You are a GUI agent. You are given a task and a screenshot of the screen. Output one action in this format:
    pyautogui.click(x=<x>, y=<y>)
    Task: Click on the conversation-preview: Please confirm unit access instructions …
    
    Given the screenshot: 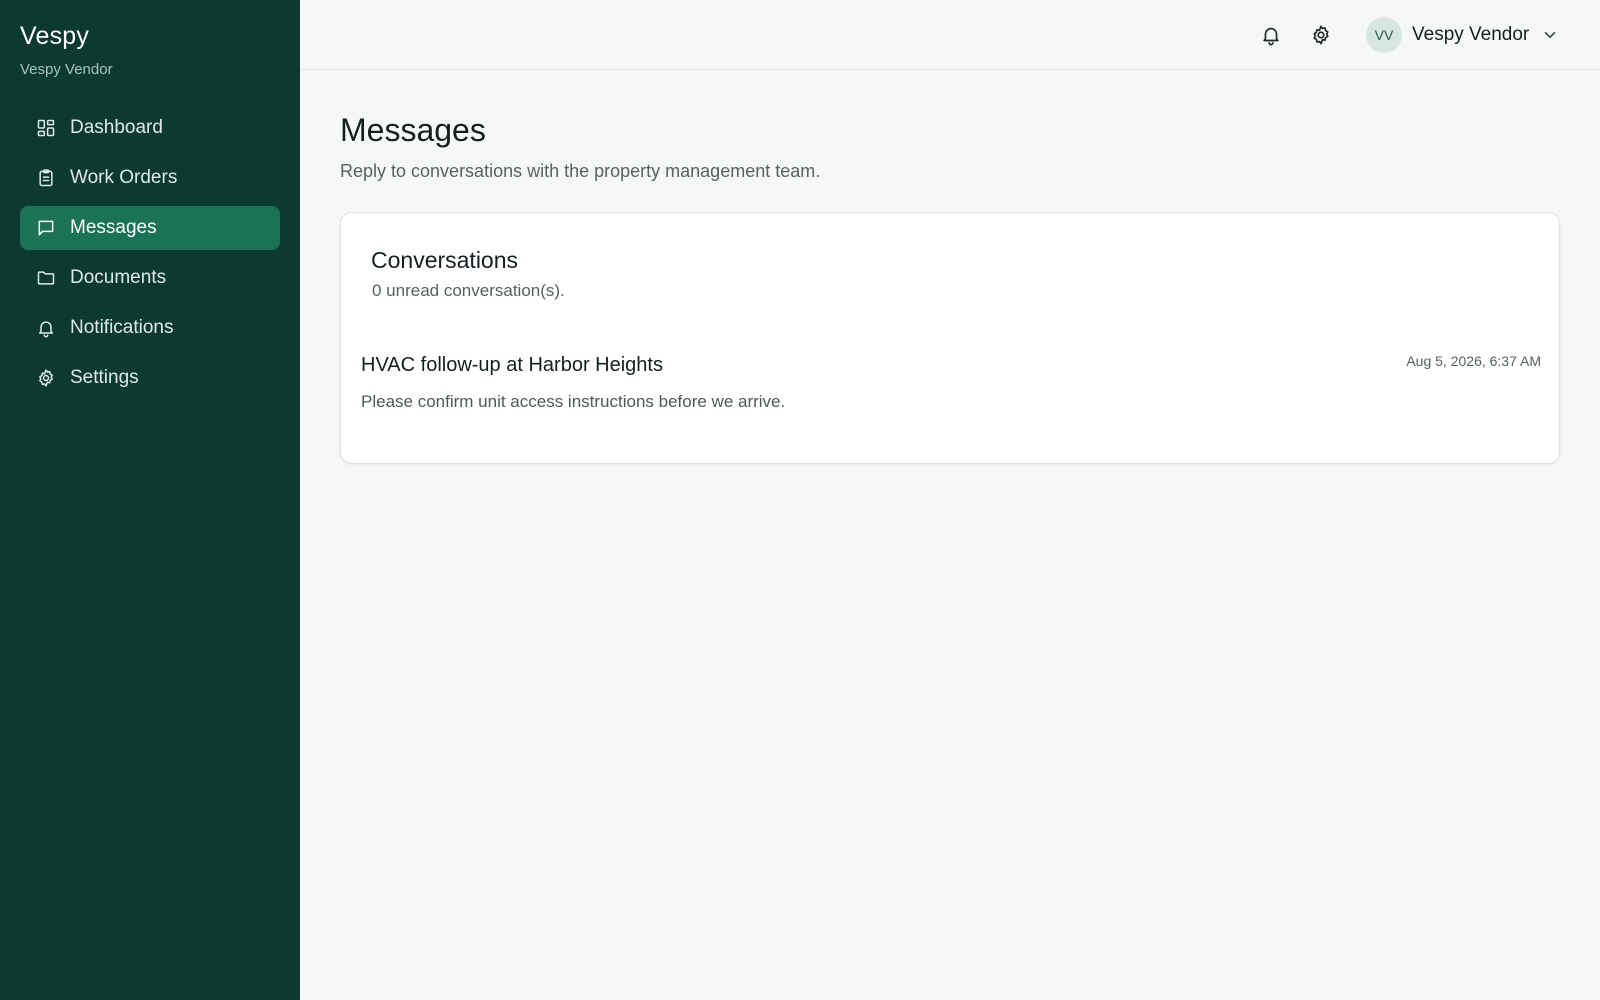 What is the action you would take?
    pyautogui.click(x=573, y=401)
    